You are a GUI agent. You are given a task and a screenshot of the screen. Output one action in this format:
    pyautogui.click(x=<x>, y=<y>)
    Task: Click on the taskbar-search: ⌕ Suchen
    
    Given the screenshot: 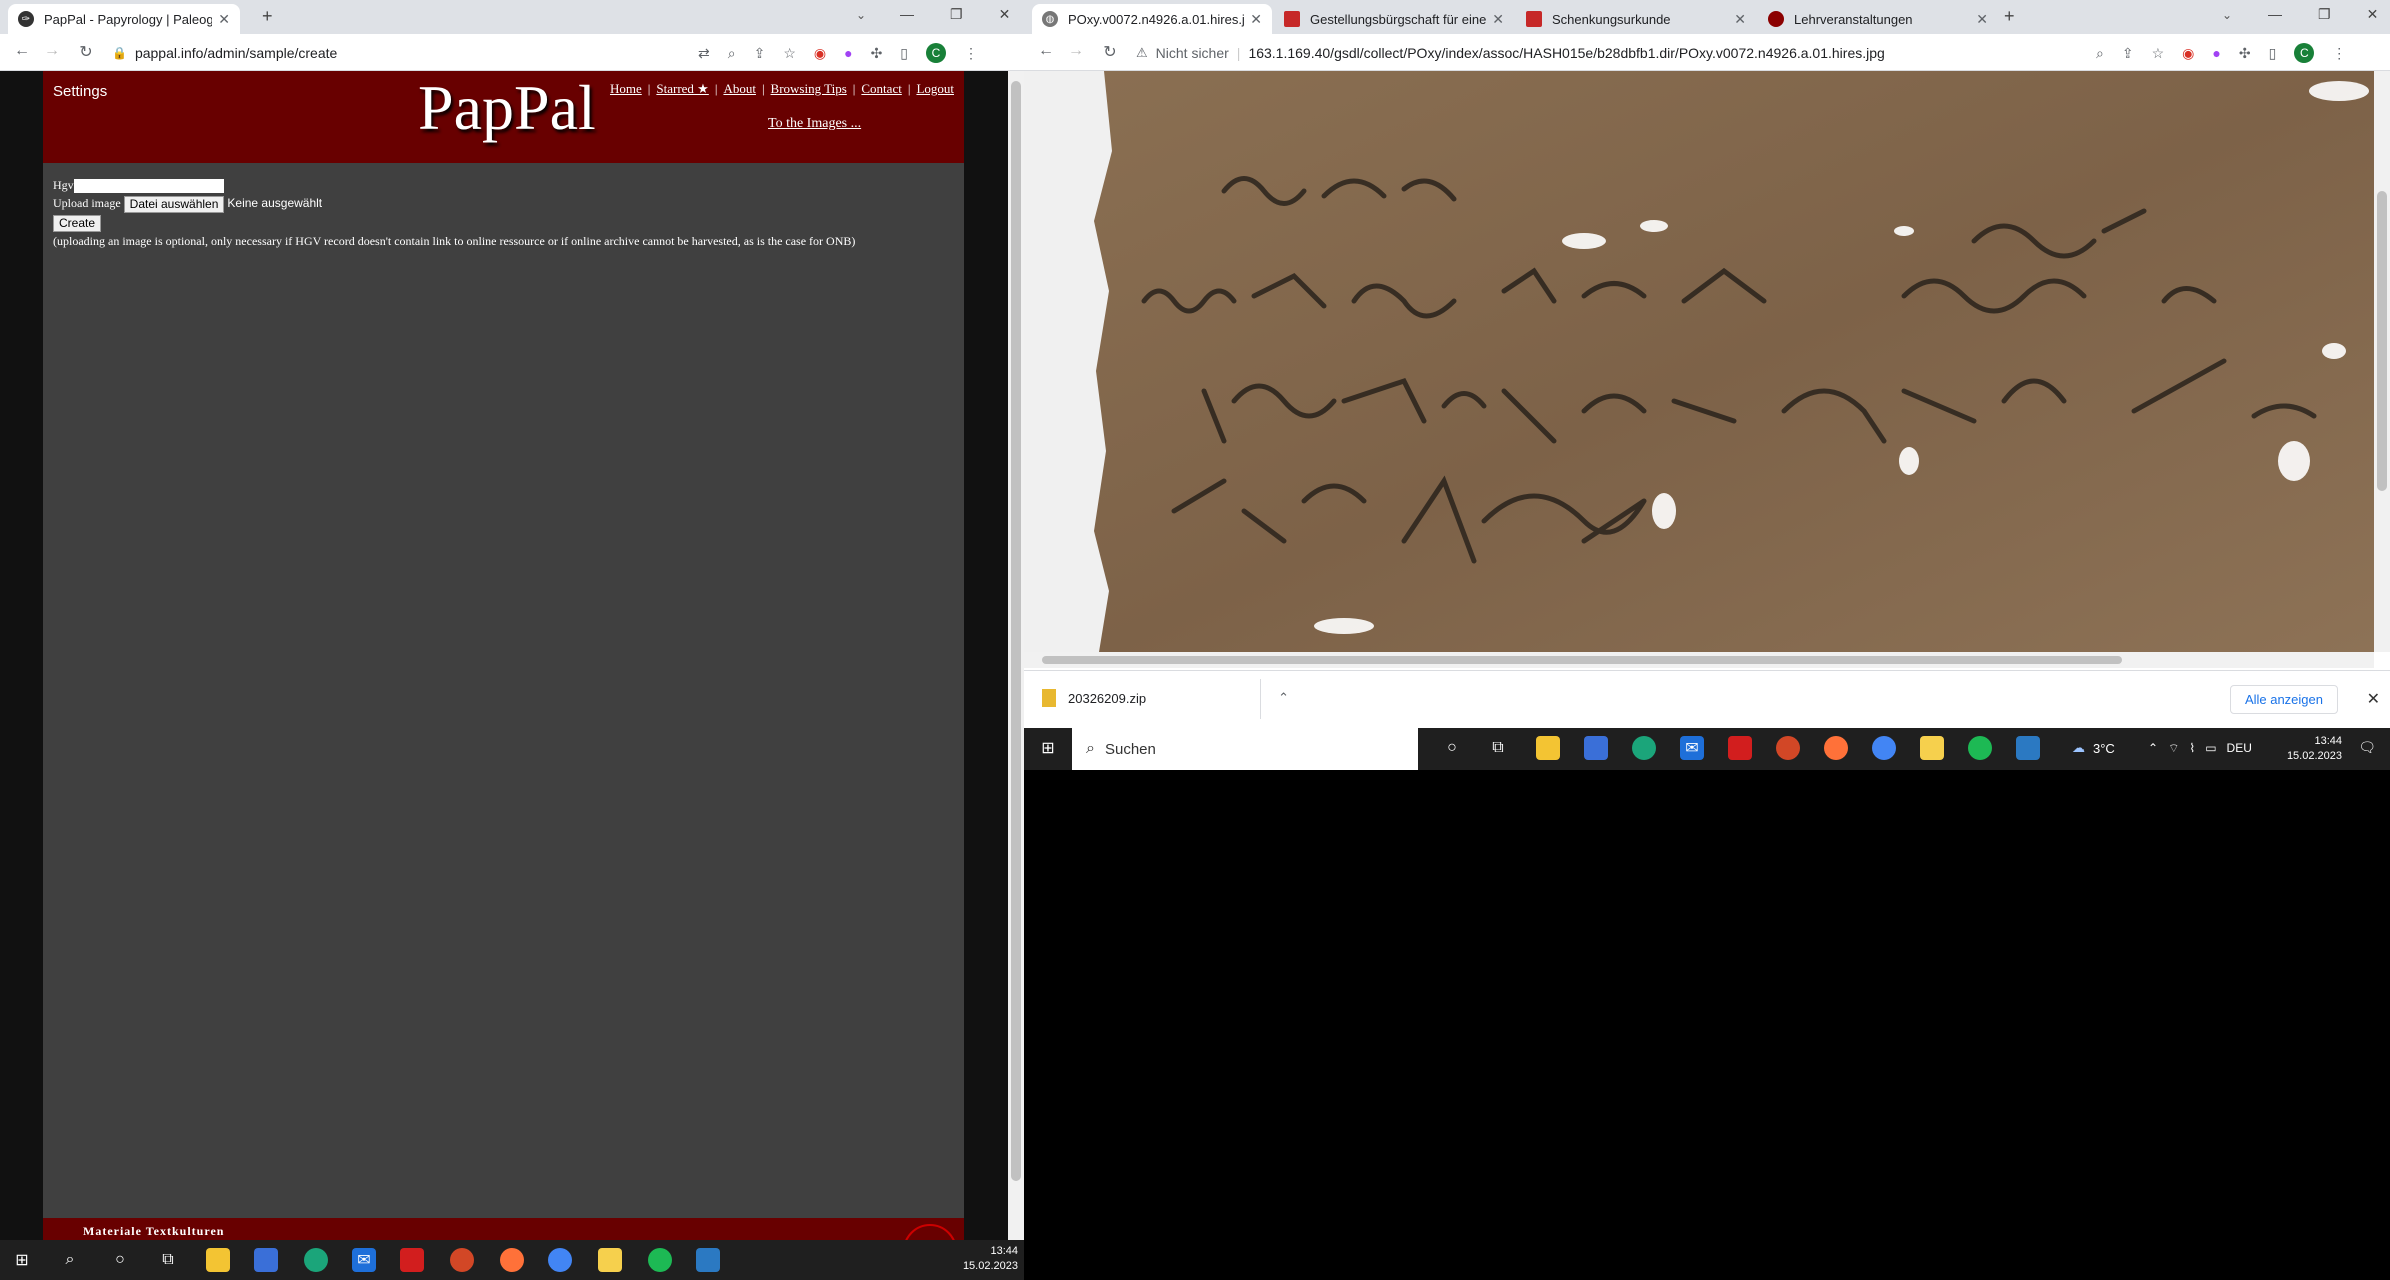 What is the action you would take?
    pyautogui.click(x=1245, y=749)
    